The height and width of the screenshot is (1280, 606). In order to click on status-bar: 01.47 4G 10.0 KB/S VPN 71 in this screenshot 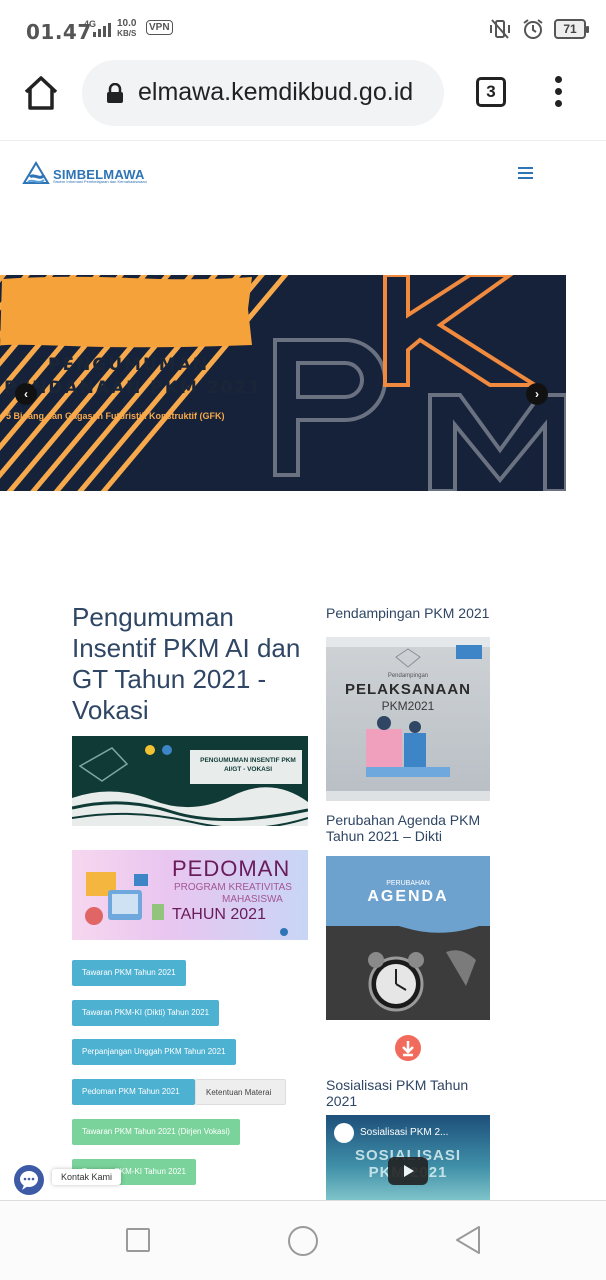, I will do `click(303, 30)`.